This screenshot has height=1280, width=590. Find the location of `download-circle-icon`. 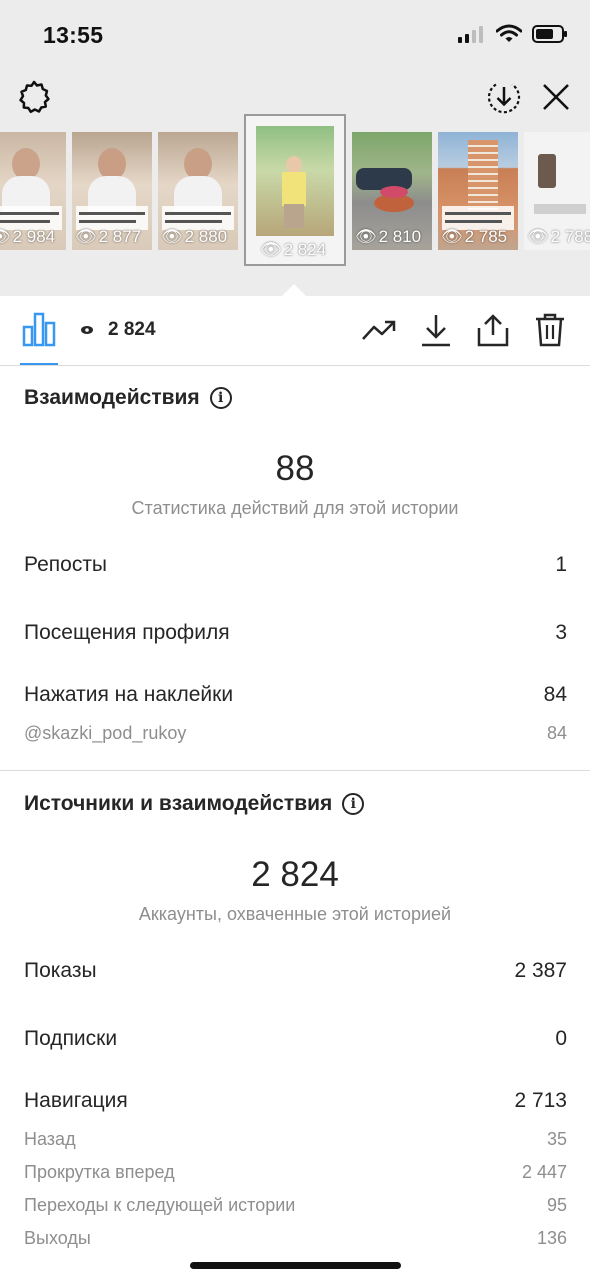

download-circle-icon is located at coordinates (504, 98).